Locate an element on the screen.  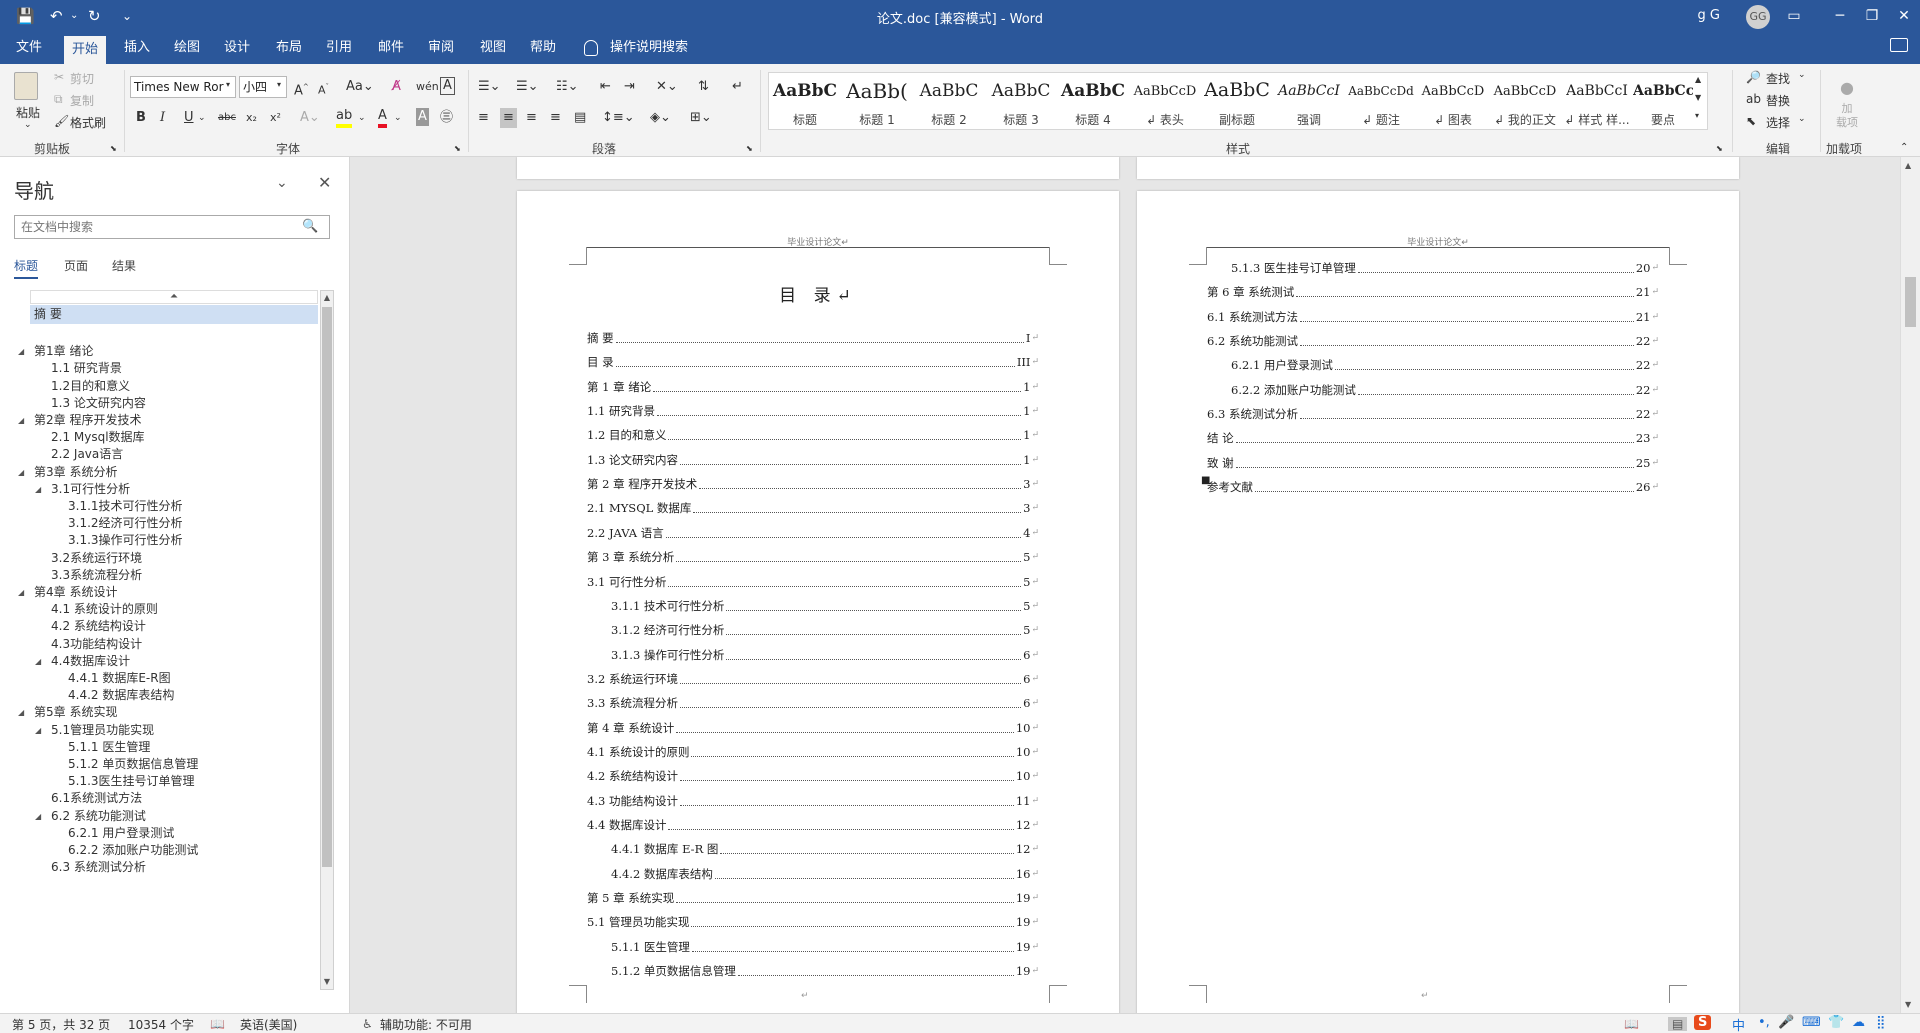
language-indicator: 英语(美国) is located at coordinates (268, 1024).